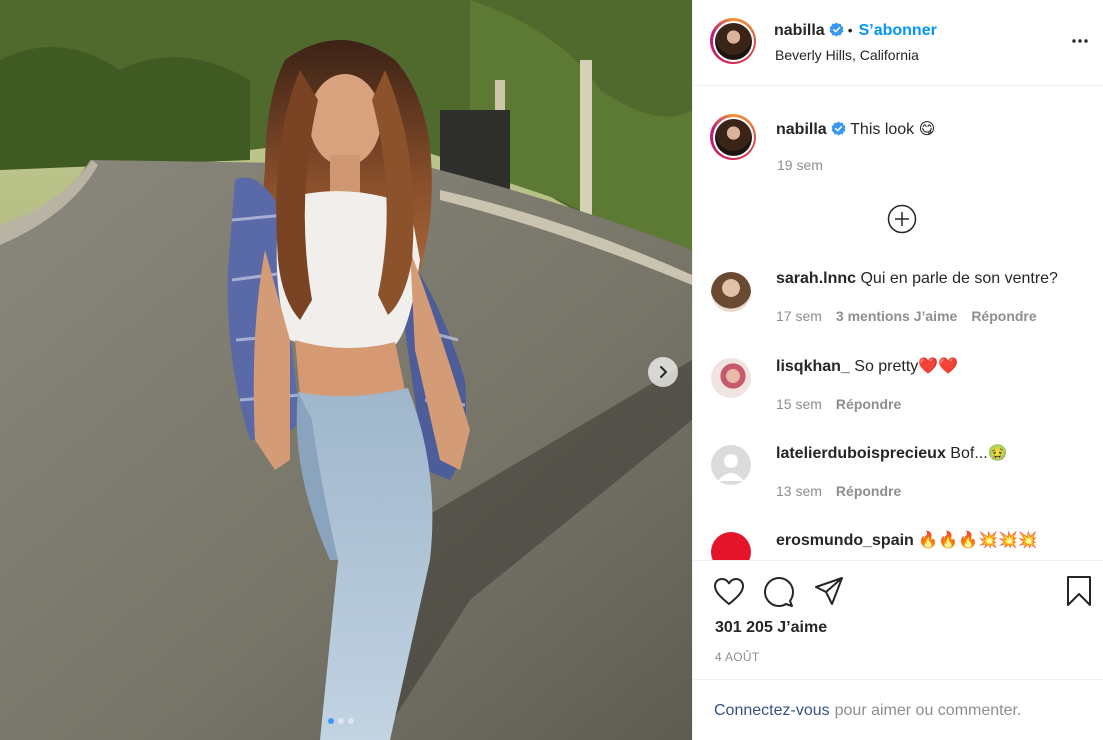  Describe the element at coordinates (772, 711) in the screenshot. I see `login-link: Connectez-vous` at that location.